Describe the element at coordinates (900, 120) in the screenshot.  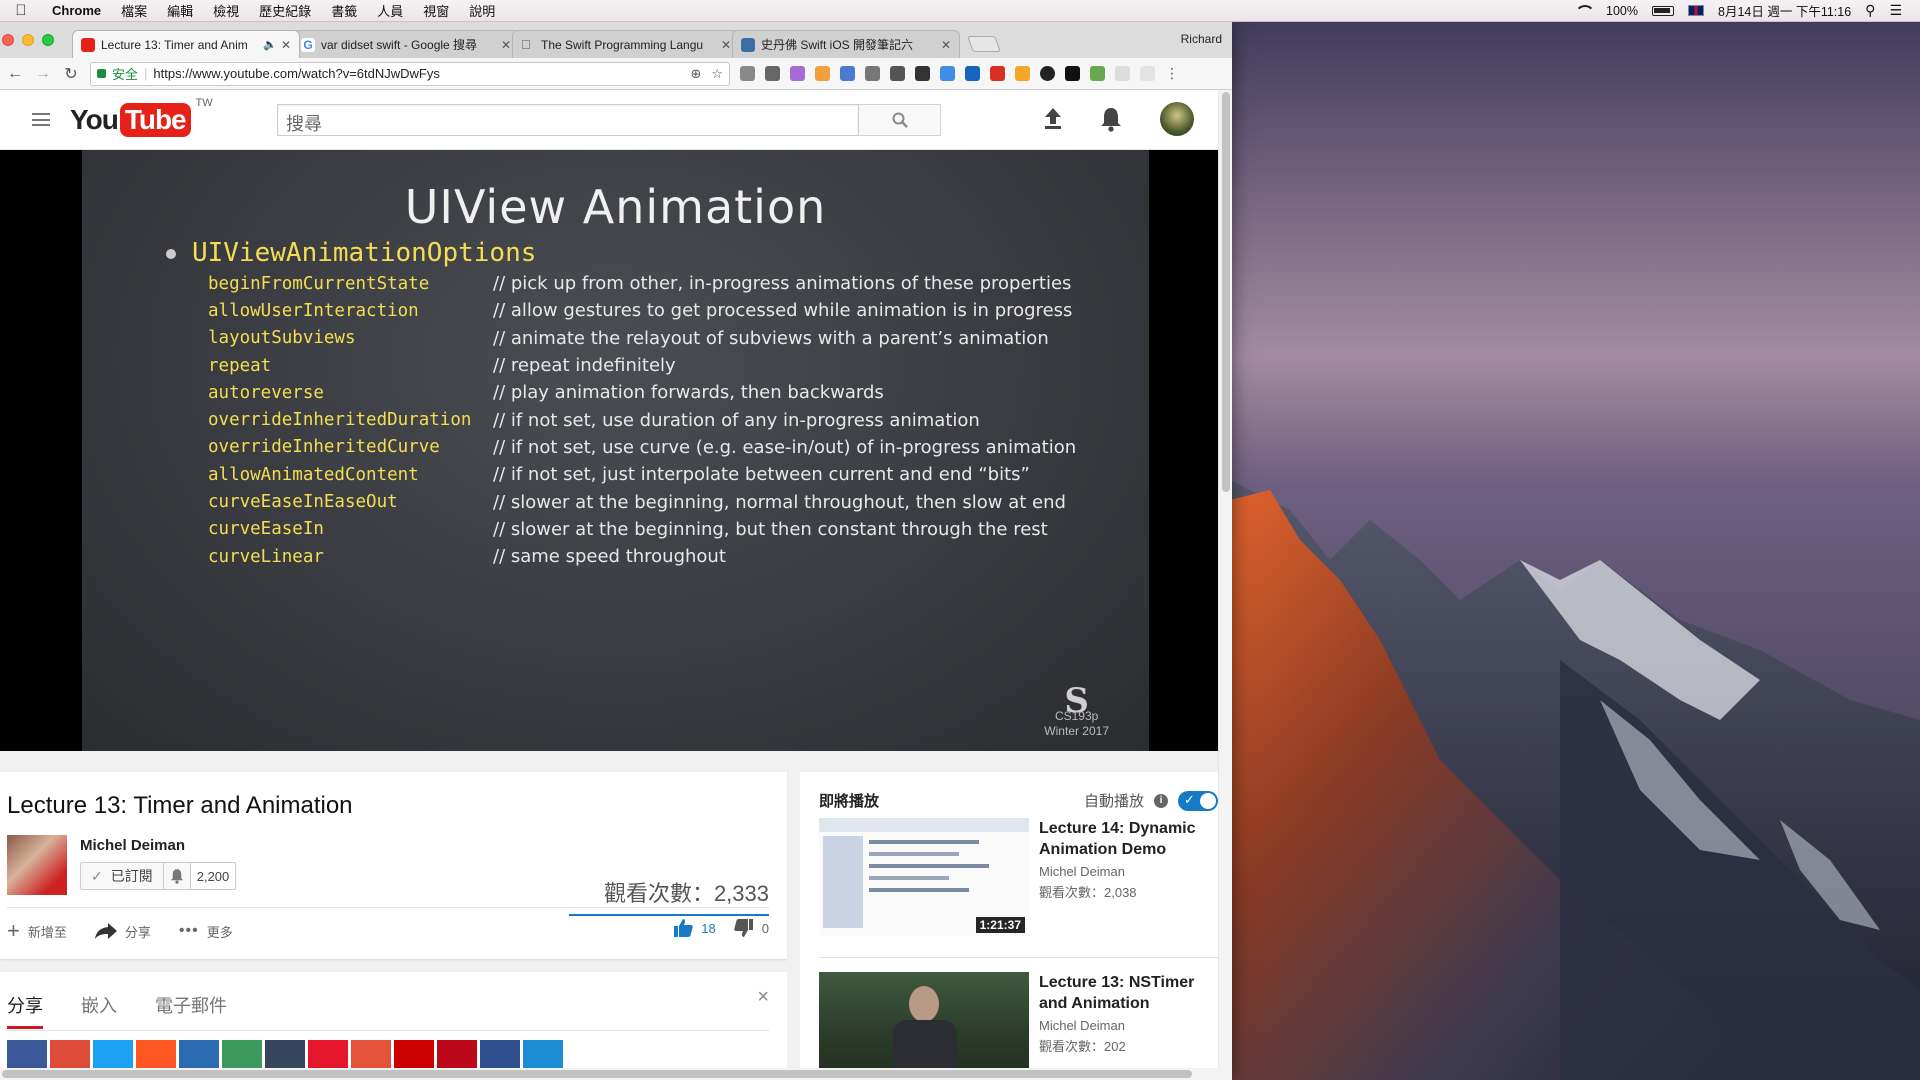
I see `search-button` at that location.